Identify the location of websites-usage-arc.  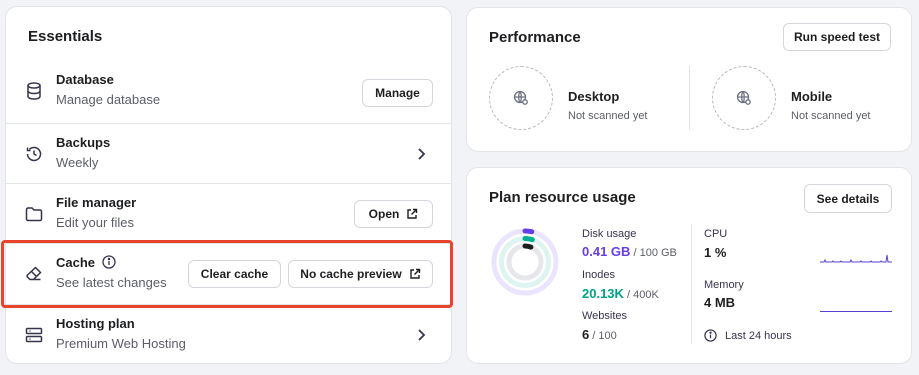
(528, 246).